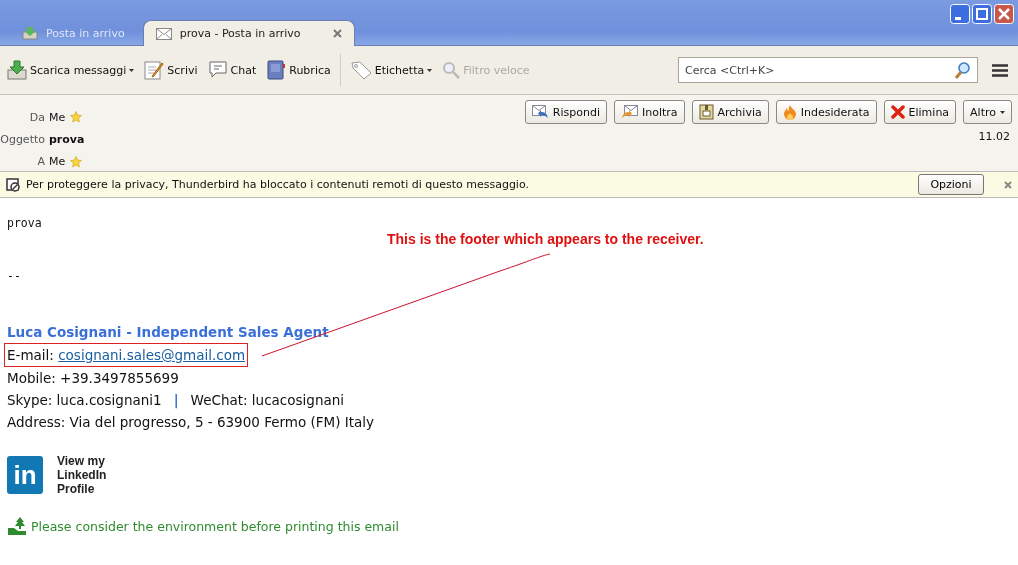 The width and height of the screenshot is (1018, 565). Describe the element at coordinates (565, 112) in the screenshot. I see `action-button: Rispondi` at that location.